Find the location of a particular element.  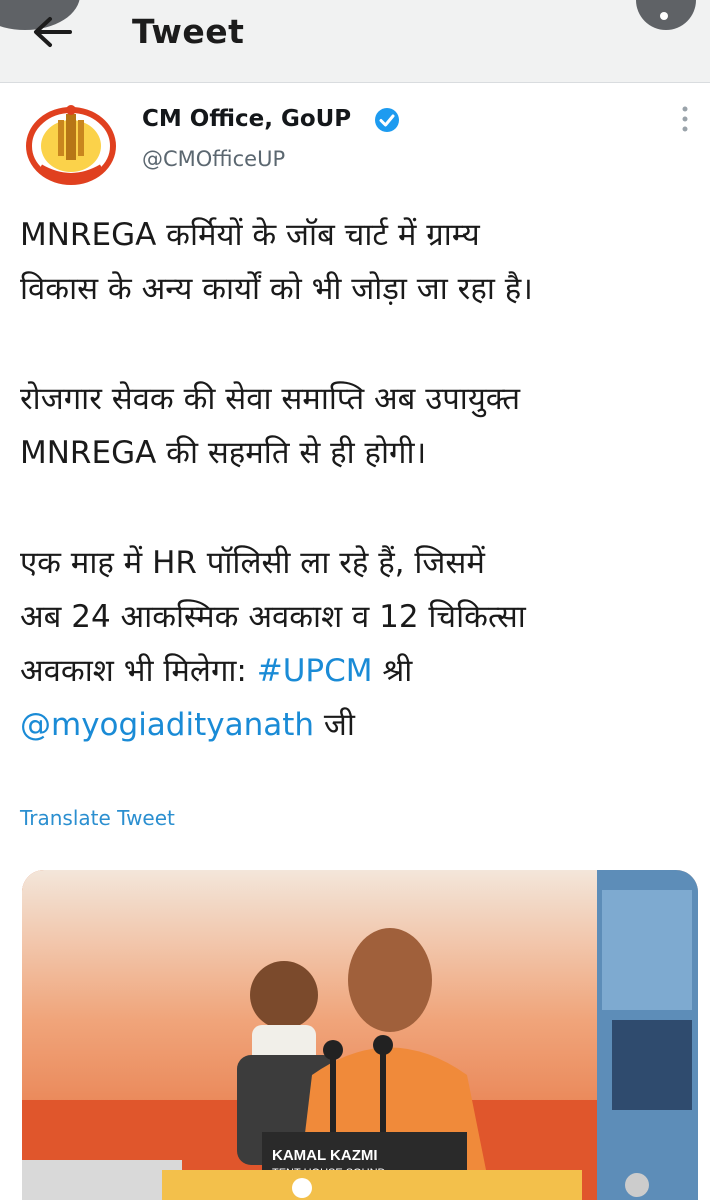

text-line: अब 24 आकस्मिक अवकाश व 12 चिकित्सा is located at coordinates (273, 617).